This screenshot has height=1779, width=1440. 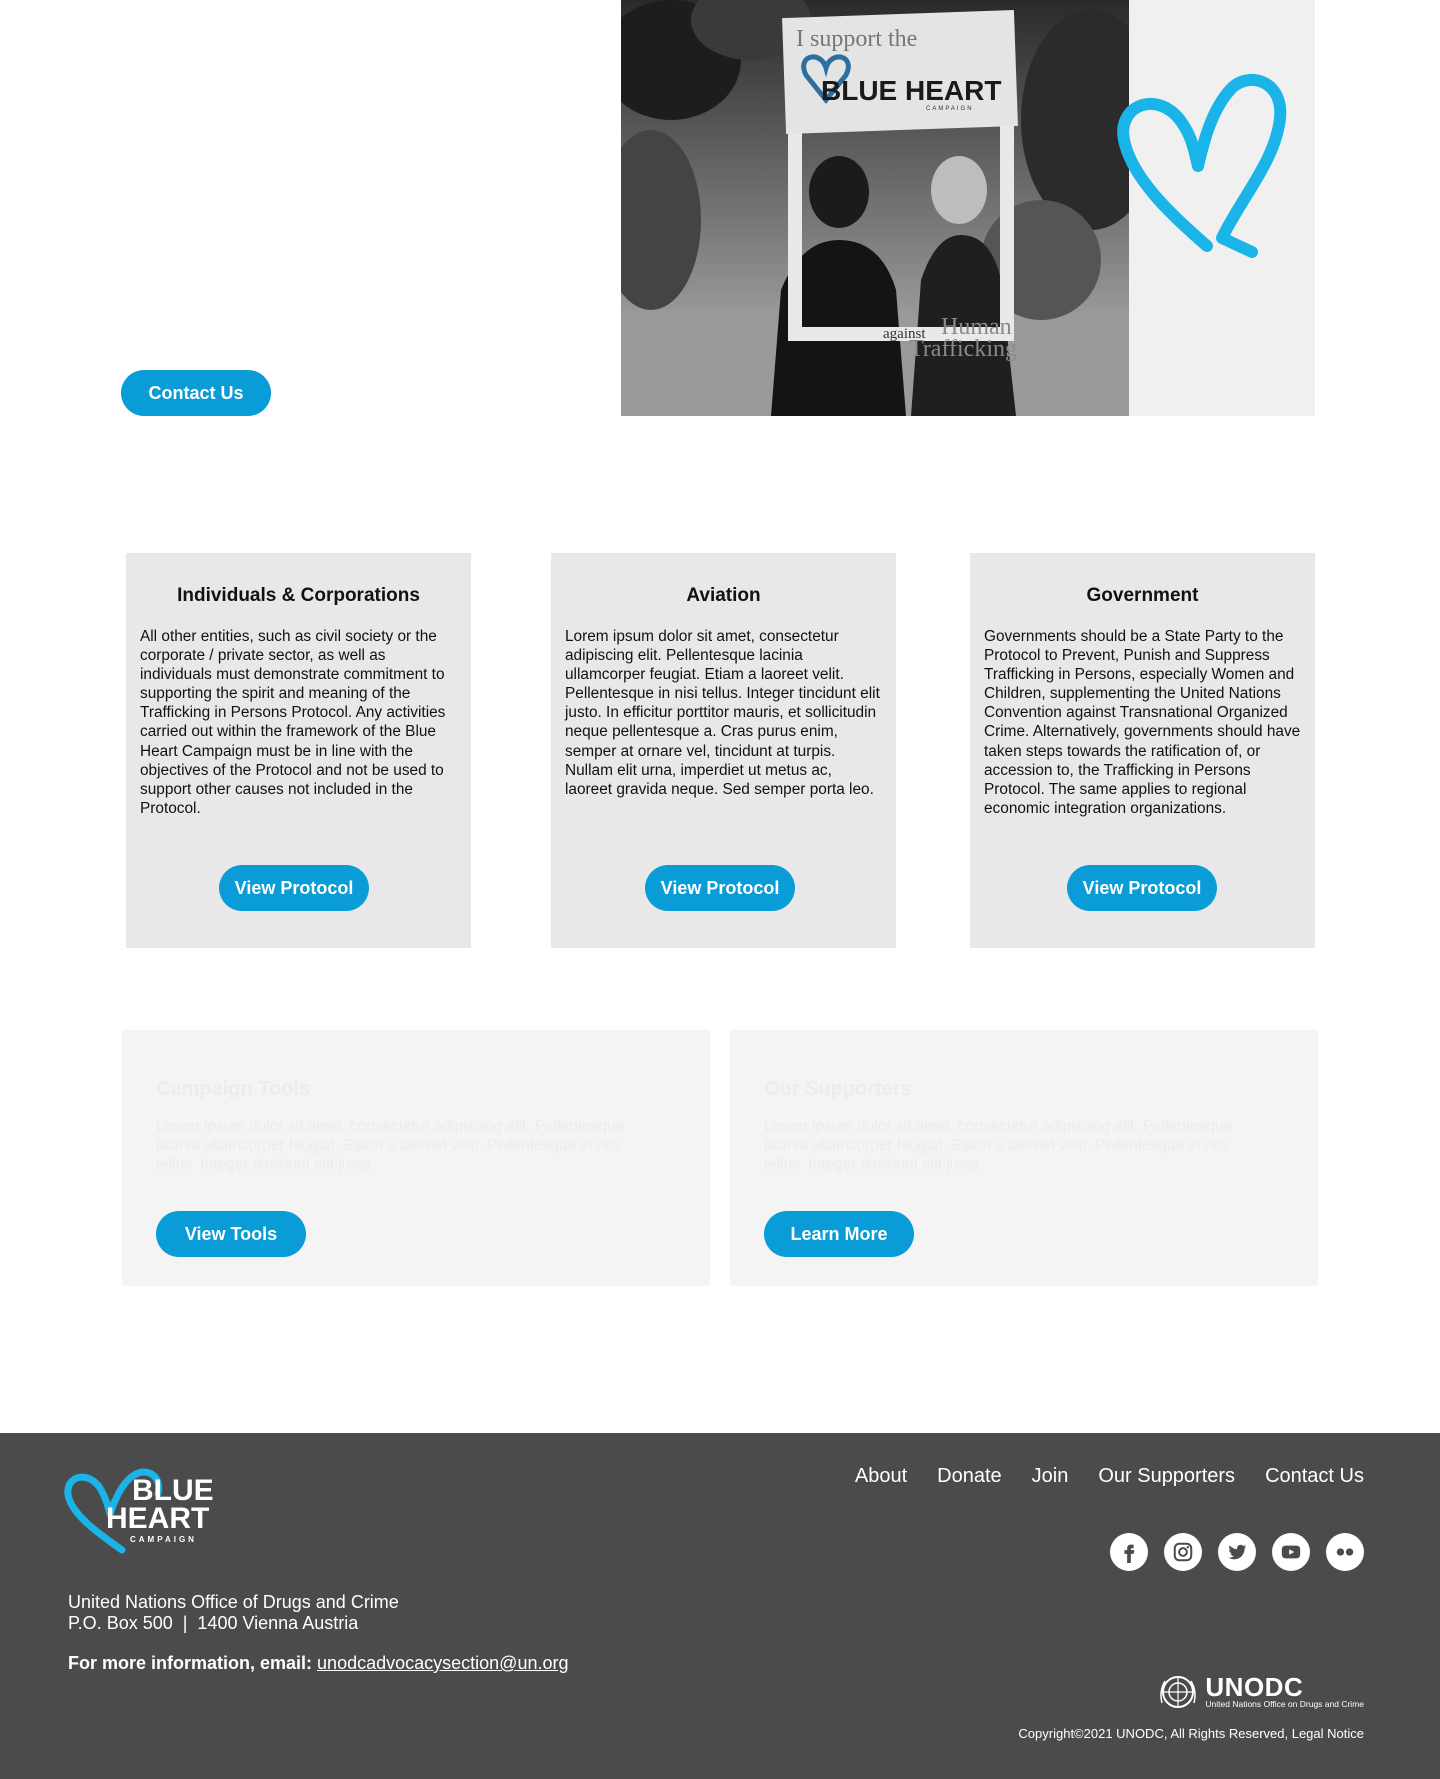 What do you see at coordinates (1129, 1552) in the screenshot?
I see `facebook-icon` at bounding box center [1129, 1552].